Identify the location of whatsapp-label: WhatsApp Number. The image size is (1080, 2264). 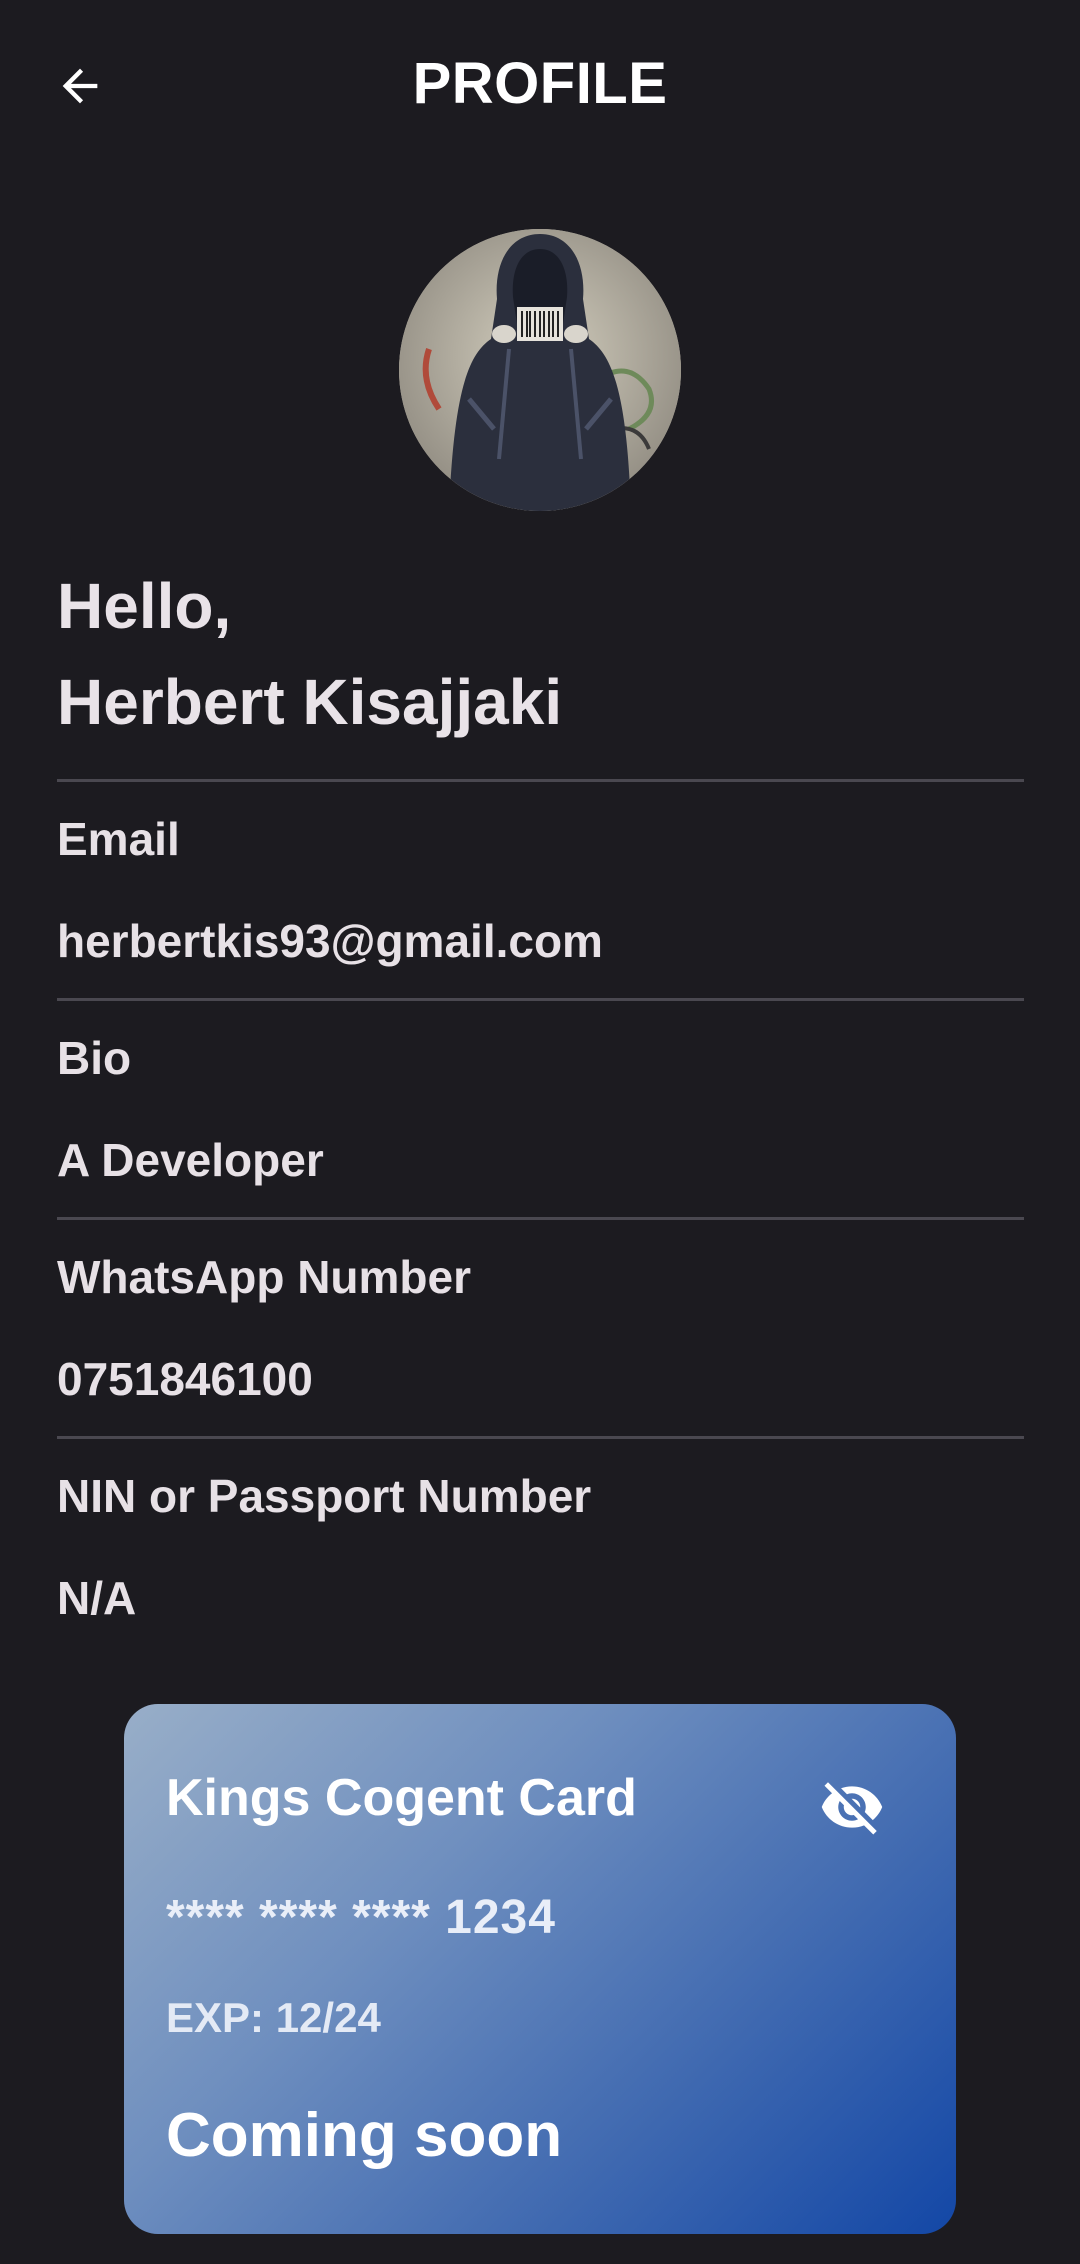
(264, 1277).